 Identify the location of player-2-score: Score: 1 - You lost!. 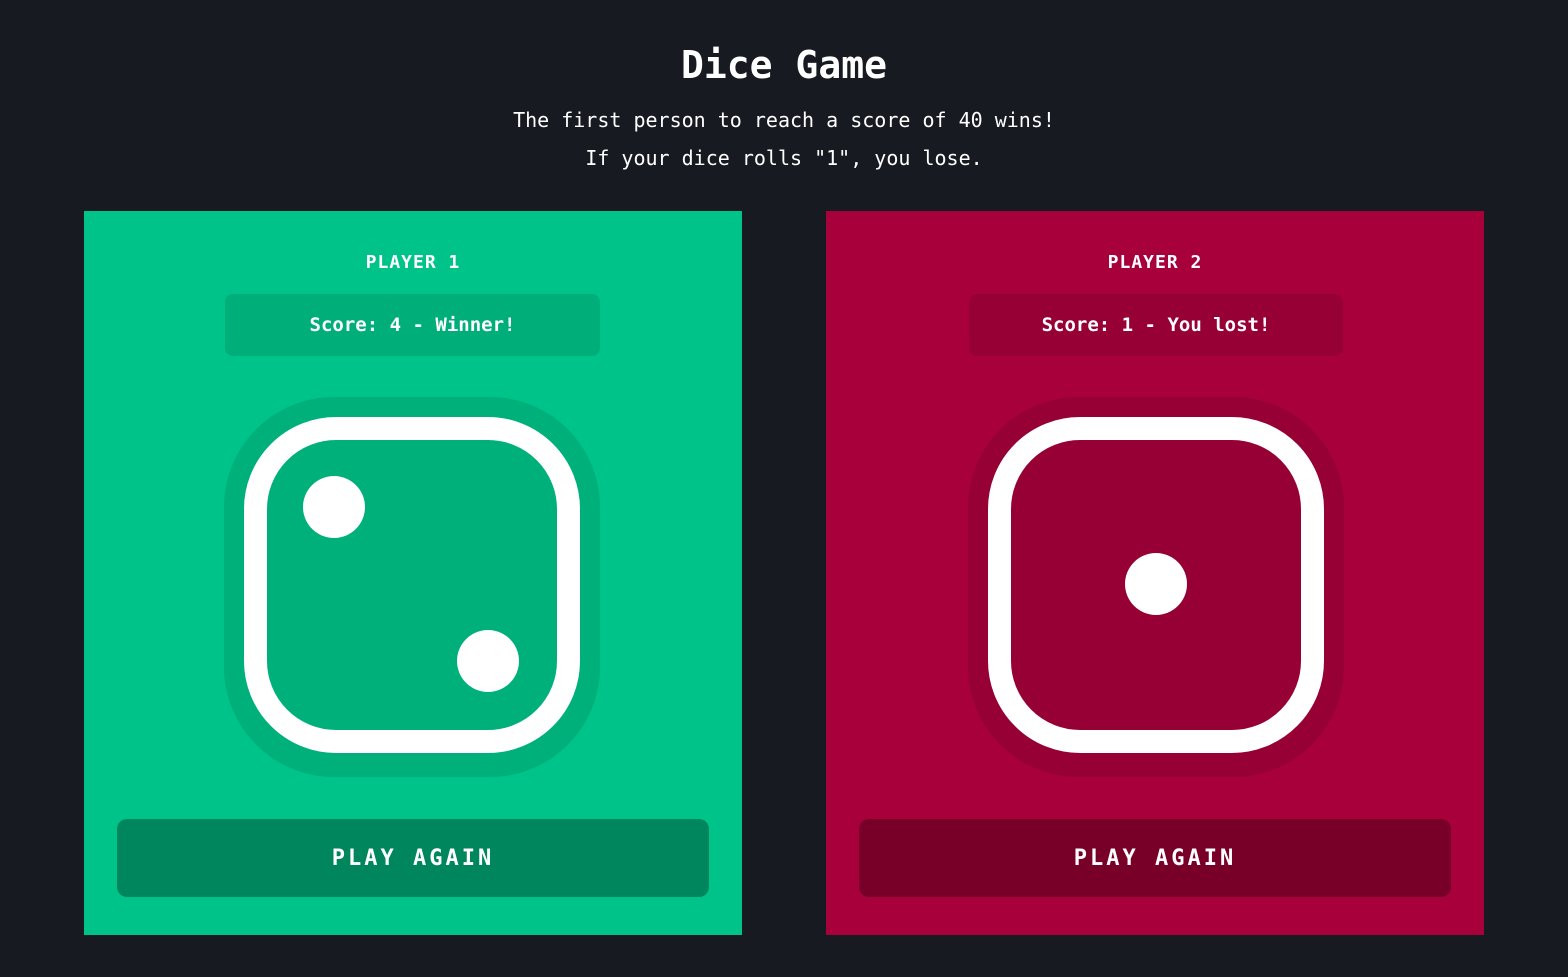
(1156, 325).